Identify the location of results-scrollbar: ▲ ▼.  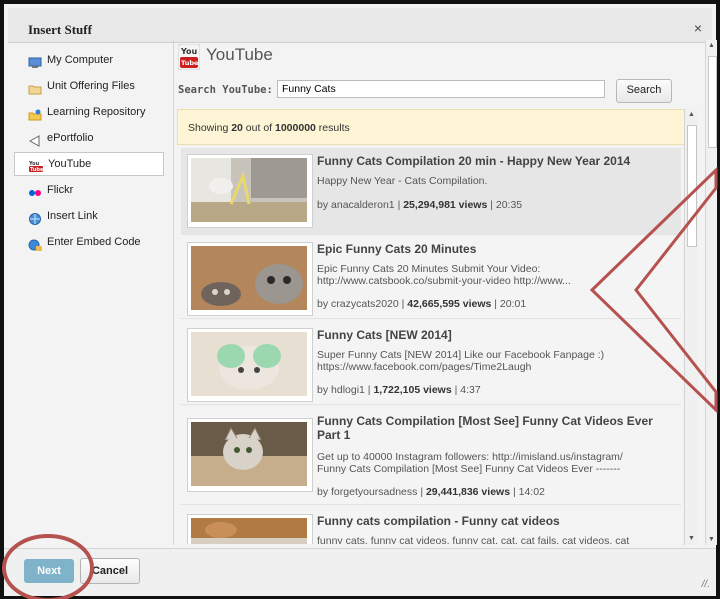
(691, 327).